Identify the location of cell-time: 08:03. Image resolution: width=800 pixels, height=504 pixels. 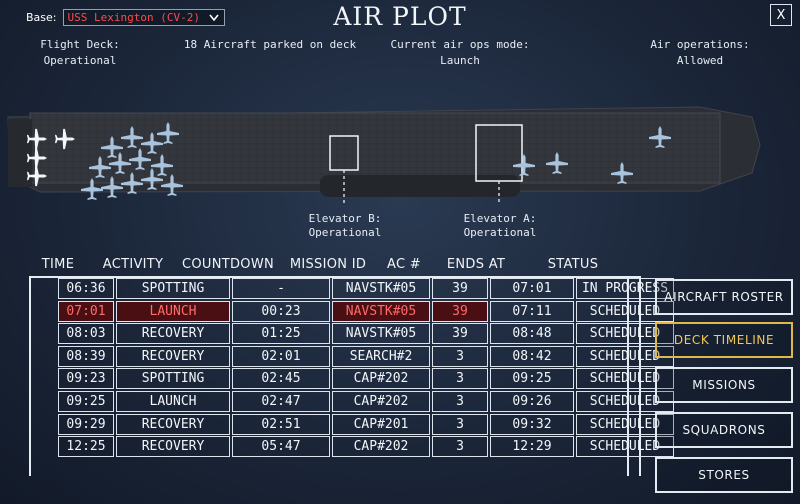
(86, 334).